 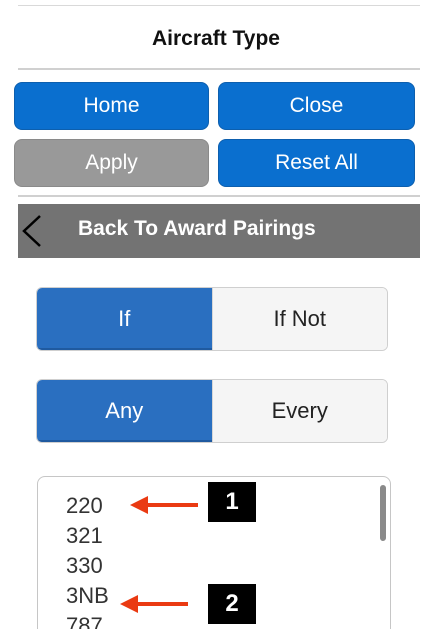 I want to click on callout-badge-2: 2, so click(x=232, y=604).